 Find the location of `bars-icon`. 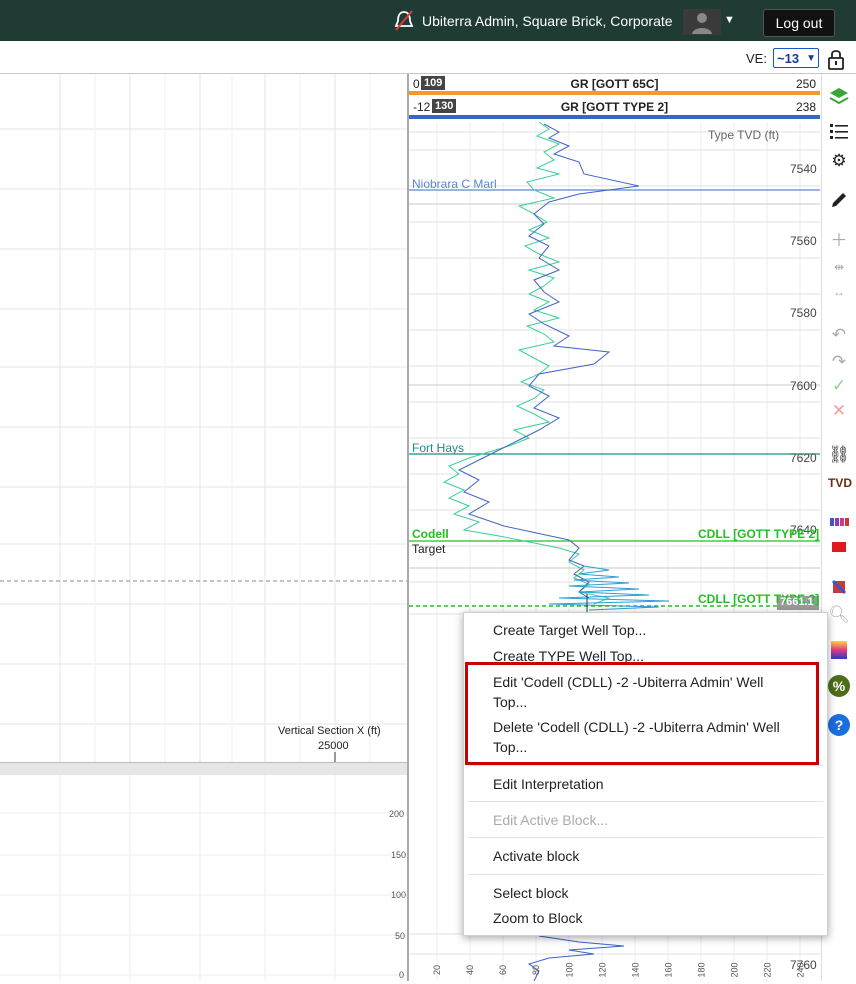

bars-icon is located at coordinates (839, 522).